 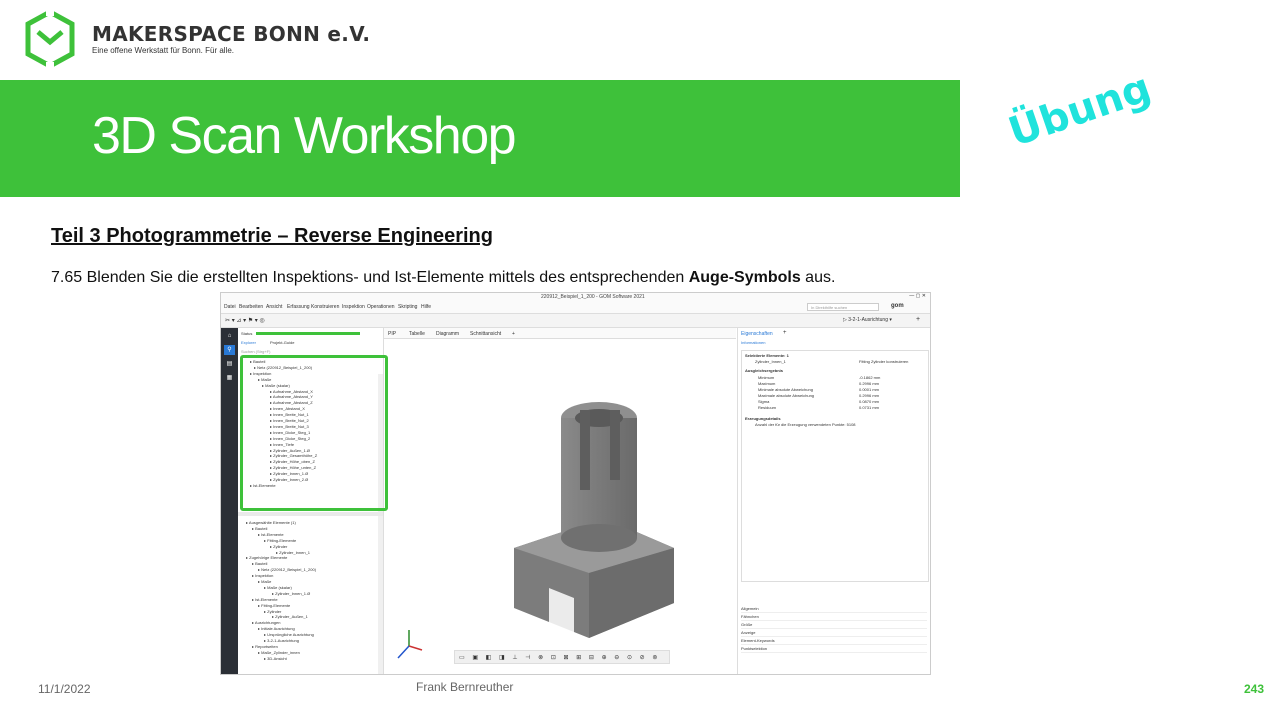 I want to click on axis-gizmo-icon, so click(x=410, y=644).